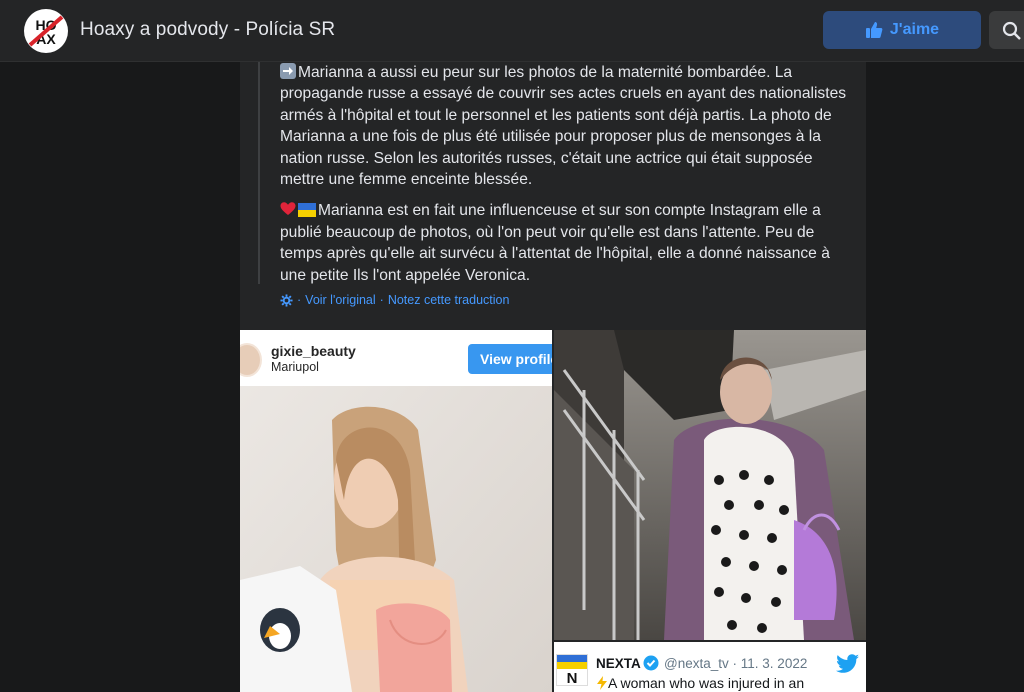  What do you see at coordinates (286, 300) in the screenshot?
I see `gear-icon` at bounding box center [286, 300].